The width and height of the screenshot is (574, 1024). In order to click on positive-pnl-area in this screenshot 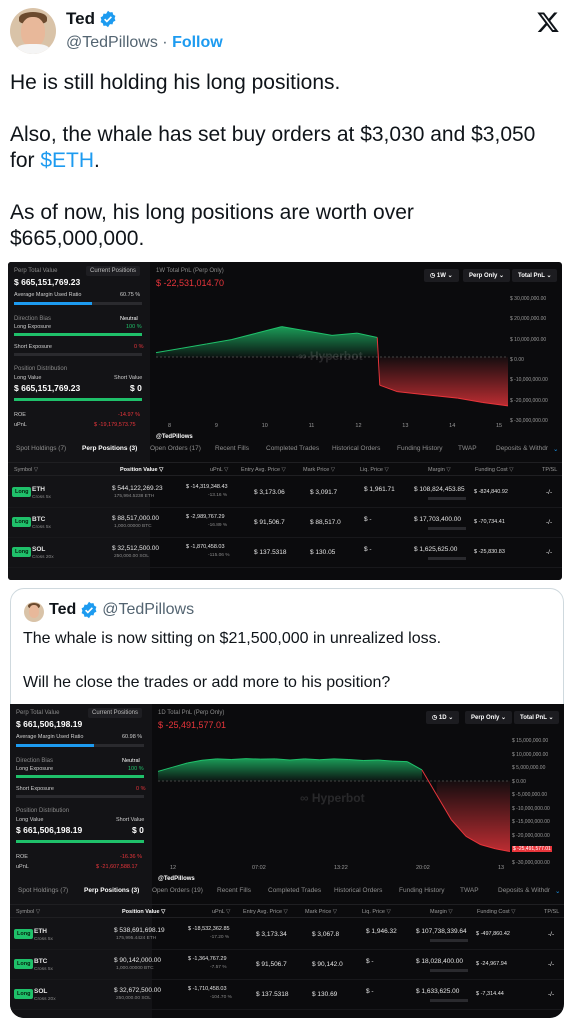, I will do `click(290, 770)`.